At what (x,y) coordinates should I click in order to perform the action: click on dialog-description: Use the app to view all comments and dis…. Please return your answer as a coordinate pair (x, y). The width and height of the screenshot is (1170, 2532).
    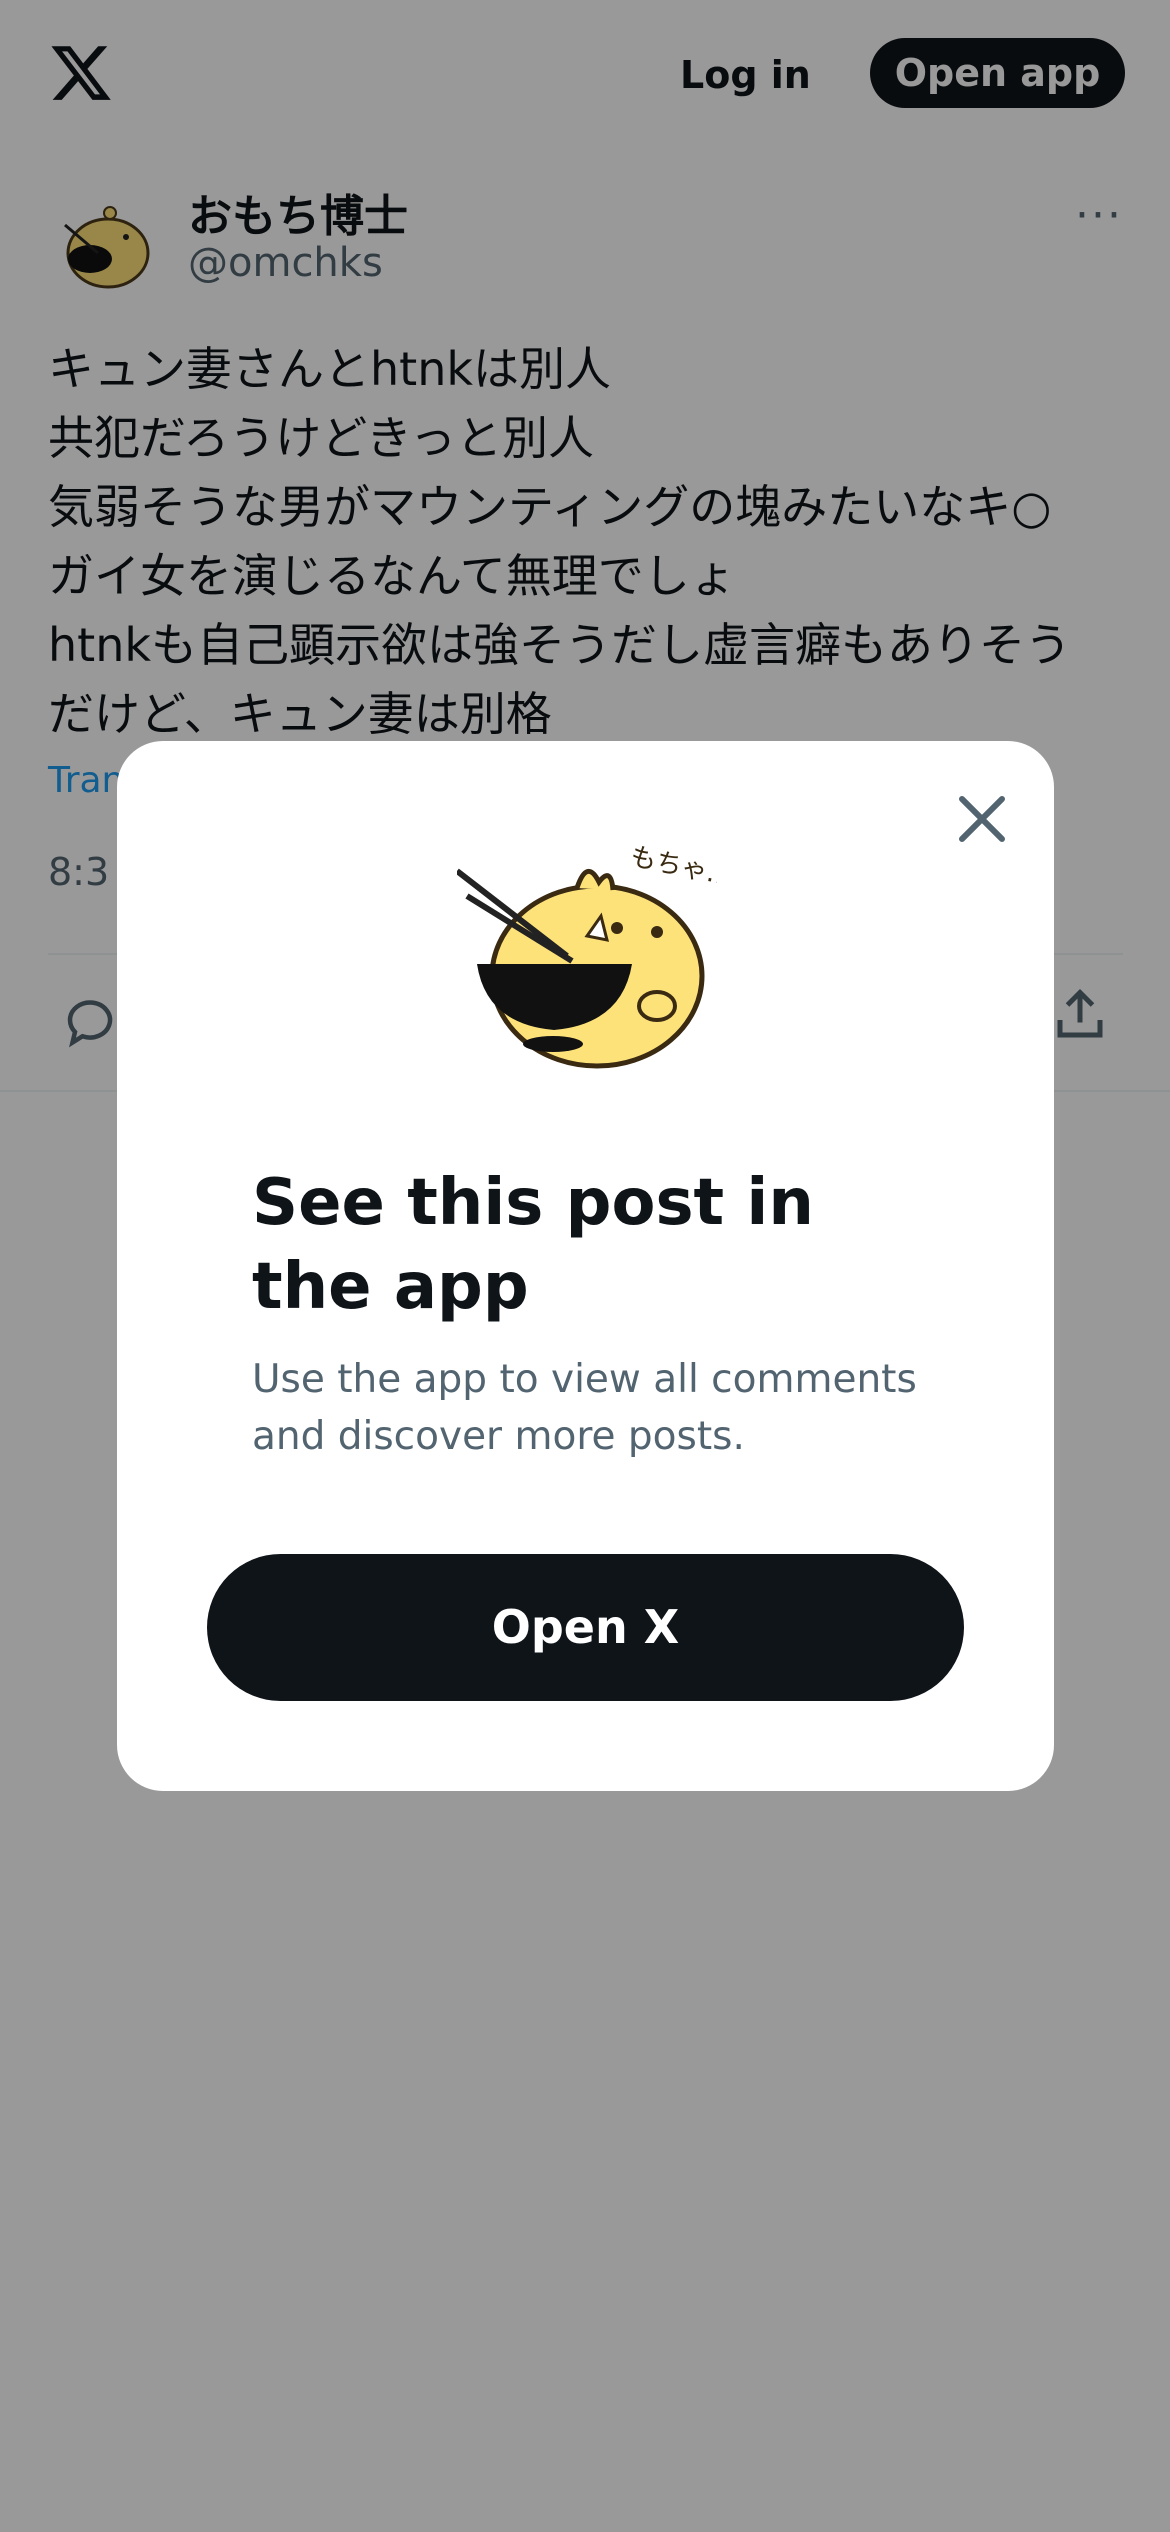
    Looking at the image, I should click on (584, 1408).